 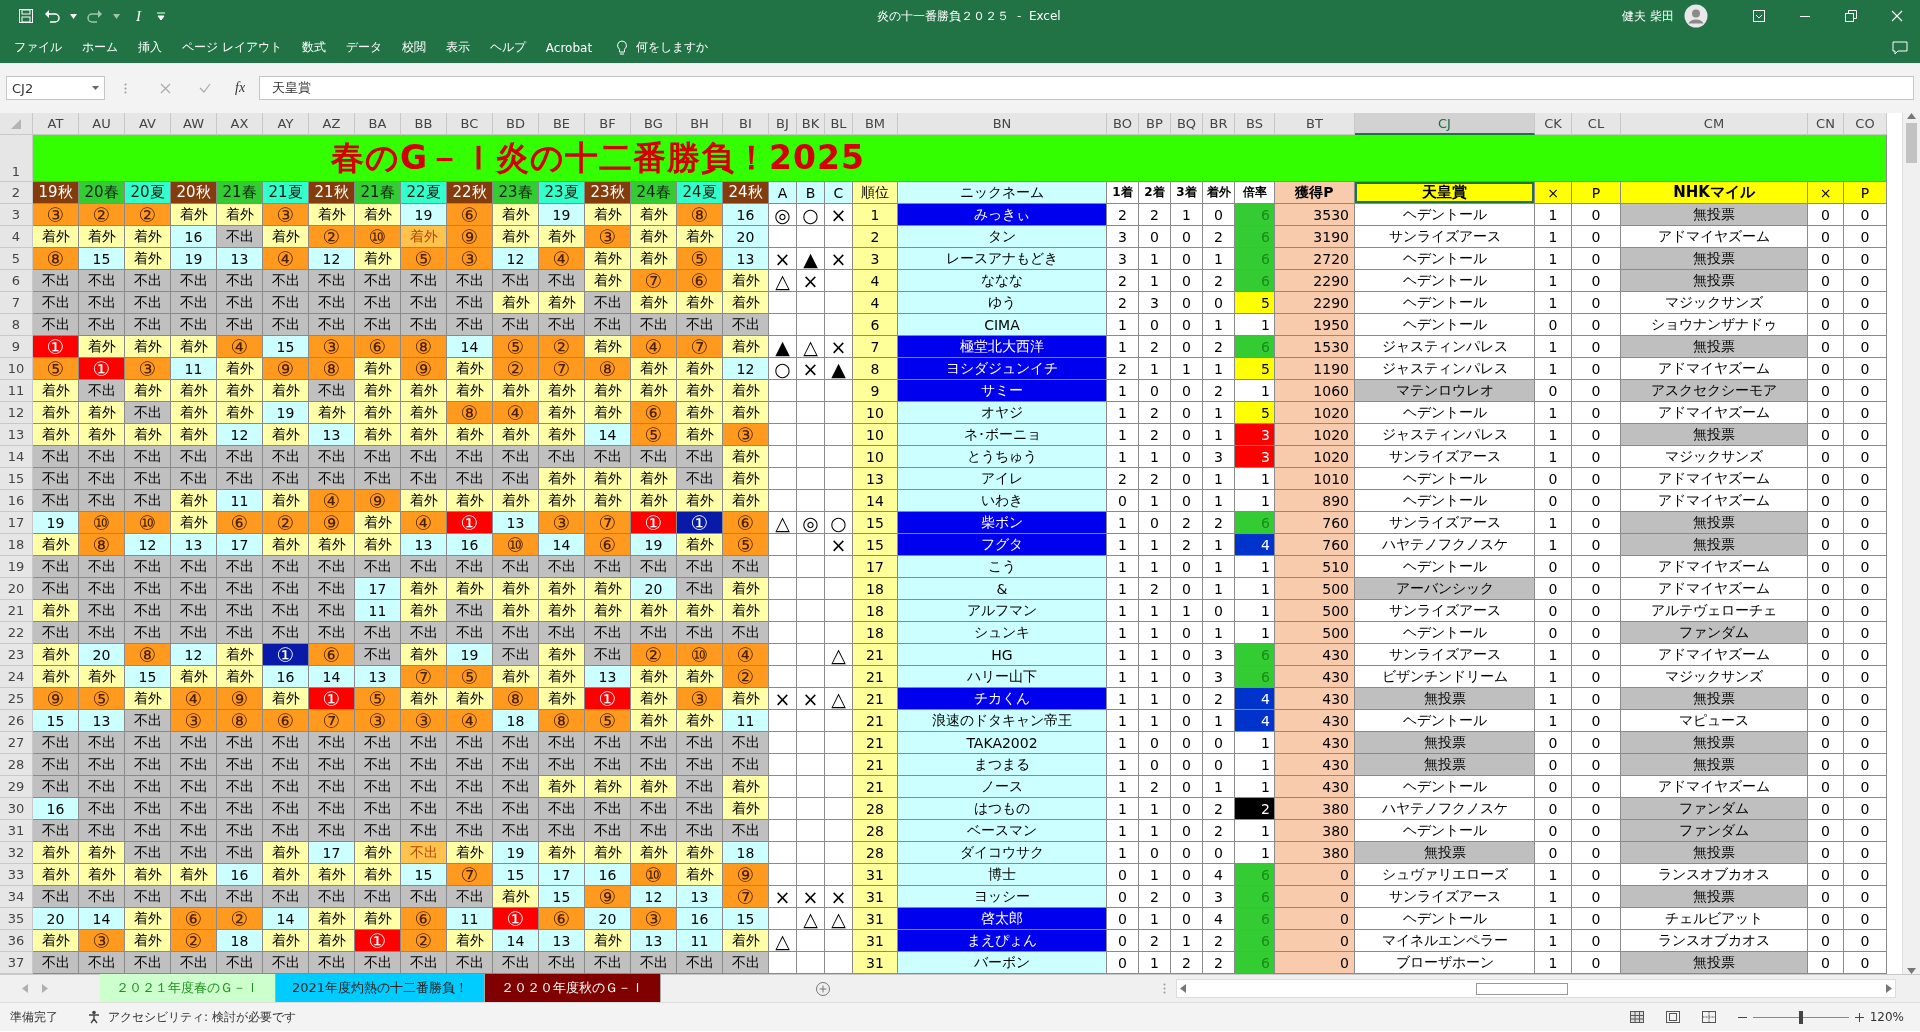 I want to click on row-header: 28, so click(x=16, y=765).